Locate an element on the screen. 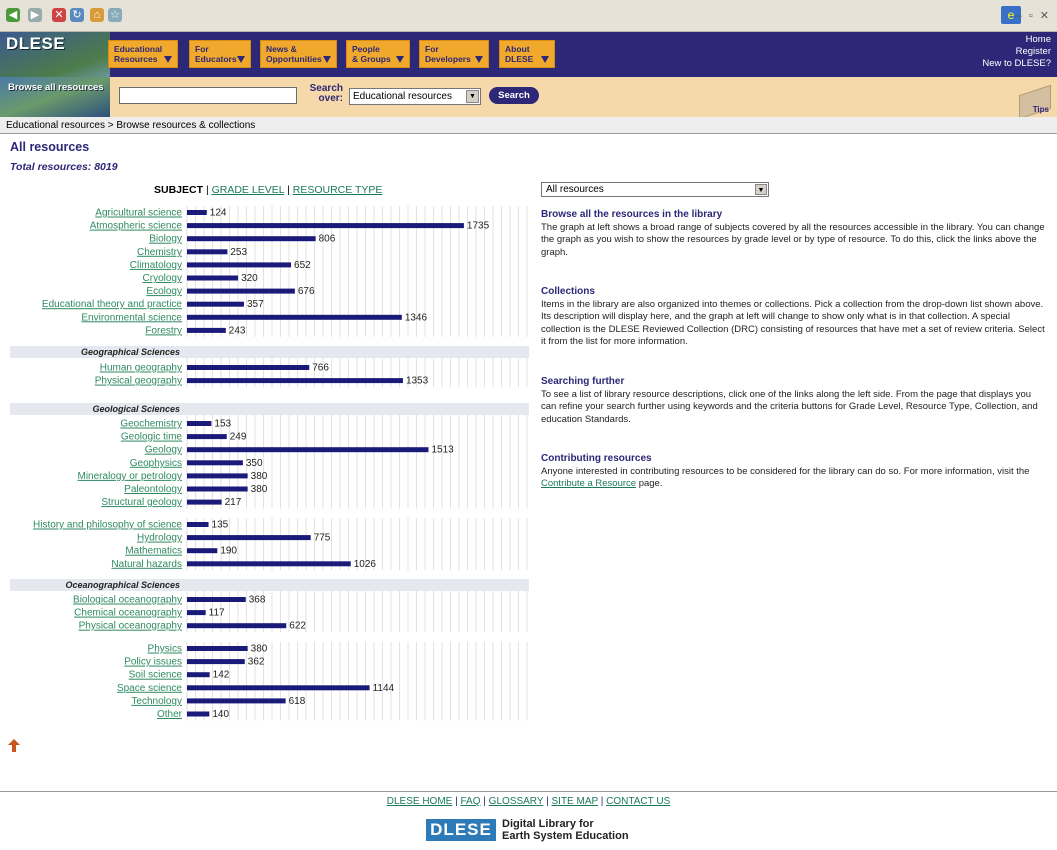 The height and width of the screenshot is (850, 1057). subject-link: Paleontology is located at coordinates (153, 489).